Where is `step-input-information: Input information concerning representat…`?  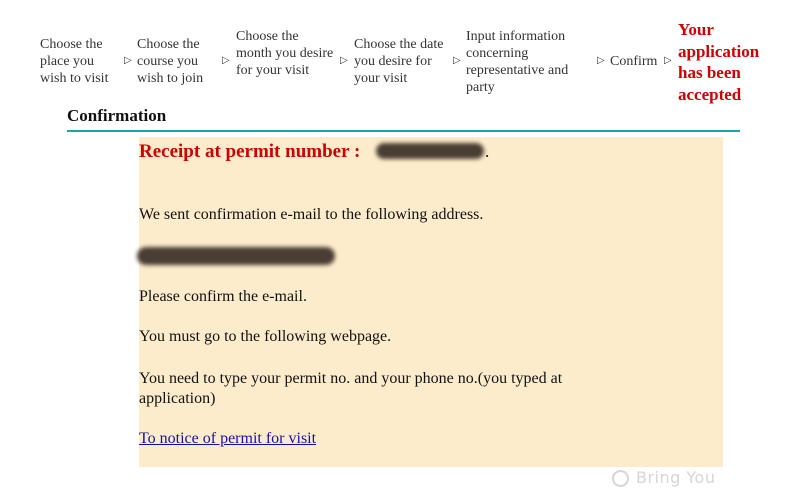
step-input-information: Input information concerning representat… is located at coordinates (517, 62).